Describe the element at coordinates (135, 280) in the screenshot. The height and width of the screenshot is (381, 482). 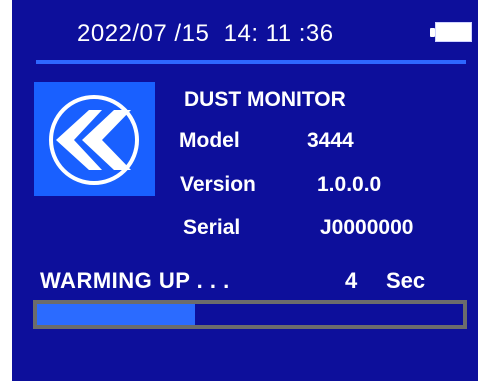
I see `warmup-label: WARMING UP . . .` at that location.